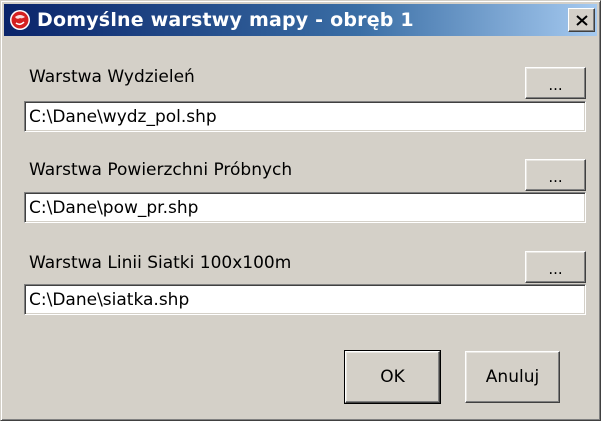 This screenshot has height=421, width=601. What do you see at coordinates (20, 20) in the screenshot?
I see `app-globe-icon` at bounding box center [20, 20].